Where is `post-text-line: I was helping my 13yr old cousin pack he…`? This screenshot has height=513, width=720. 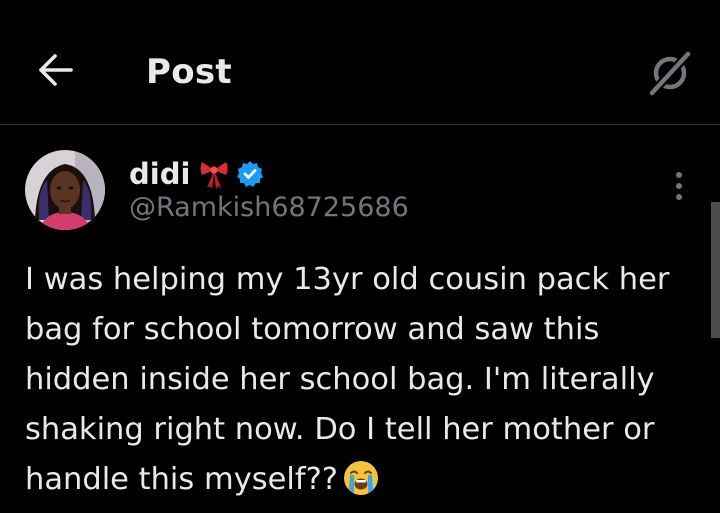
post-text-line: I was helping my 13yr old cousin pack he… is located at coordinates (347, 279).